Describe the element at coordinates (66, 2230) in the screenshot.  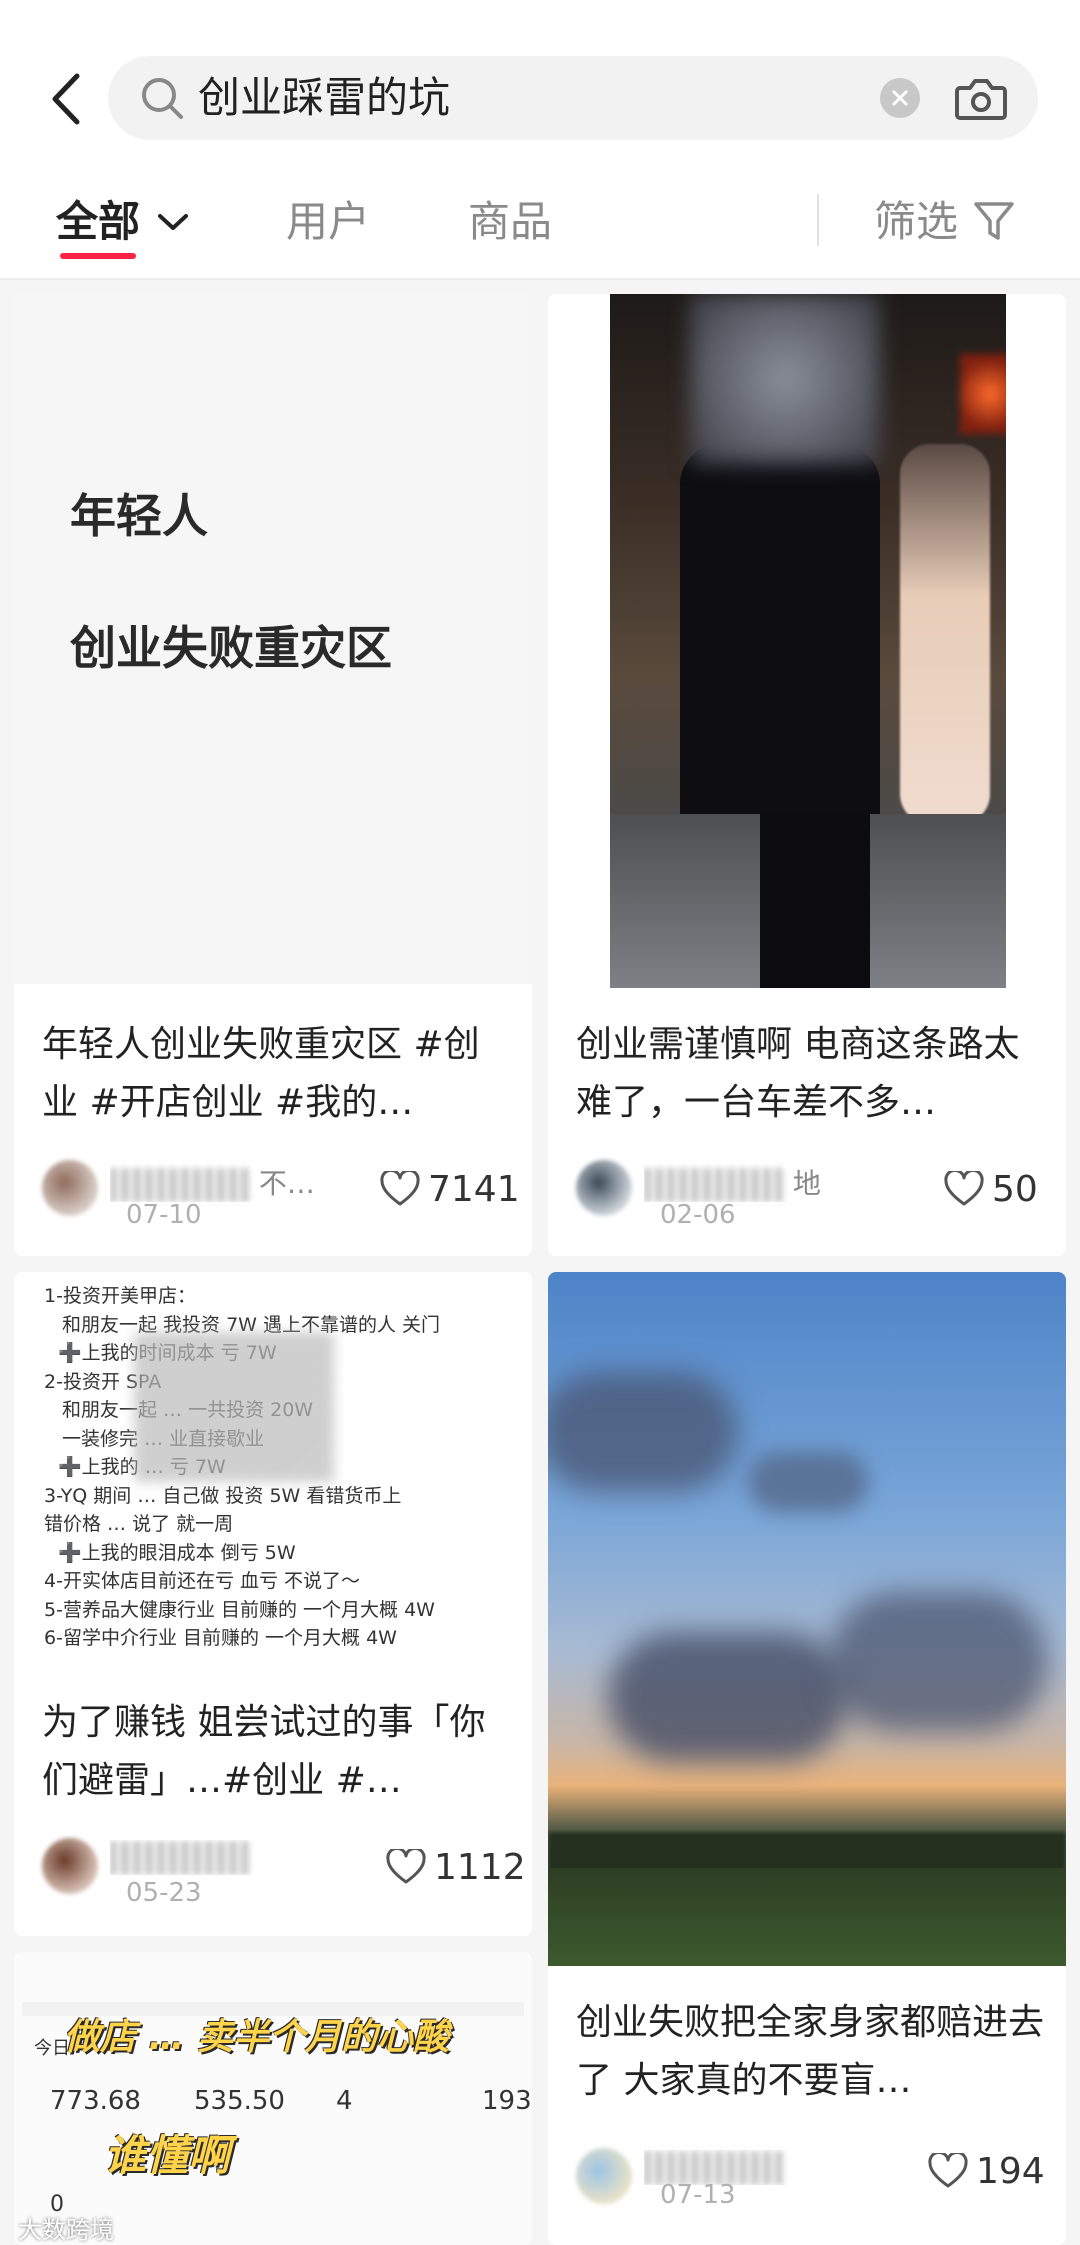
I see `watermark-logo: 大数跨境` at that location.